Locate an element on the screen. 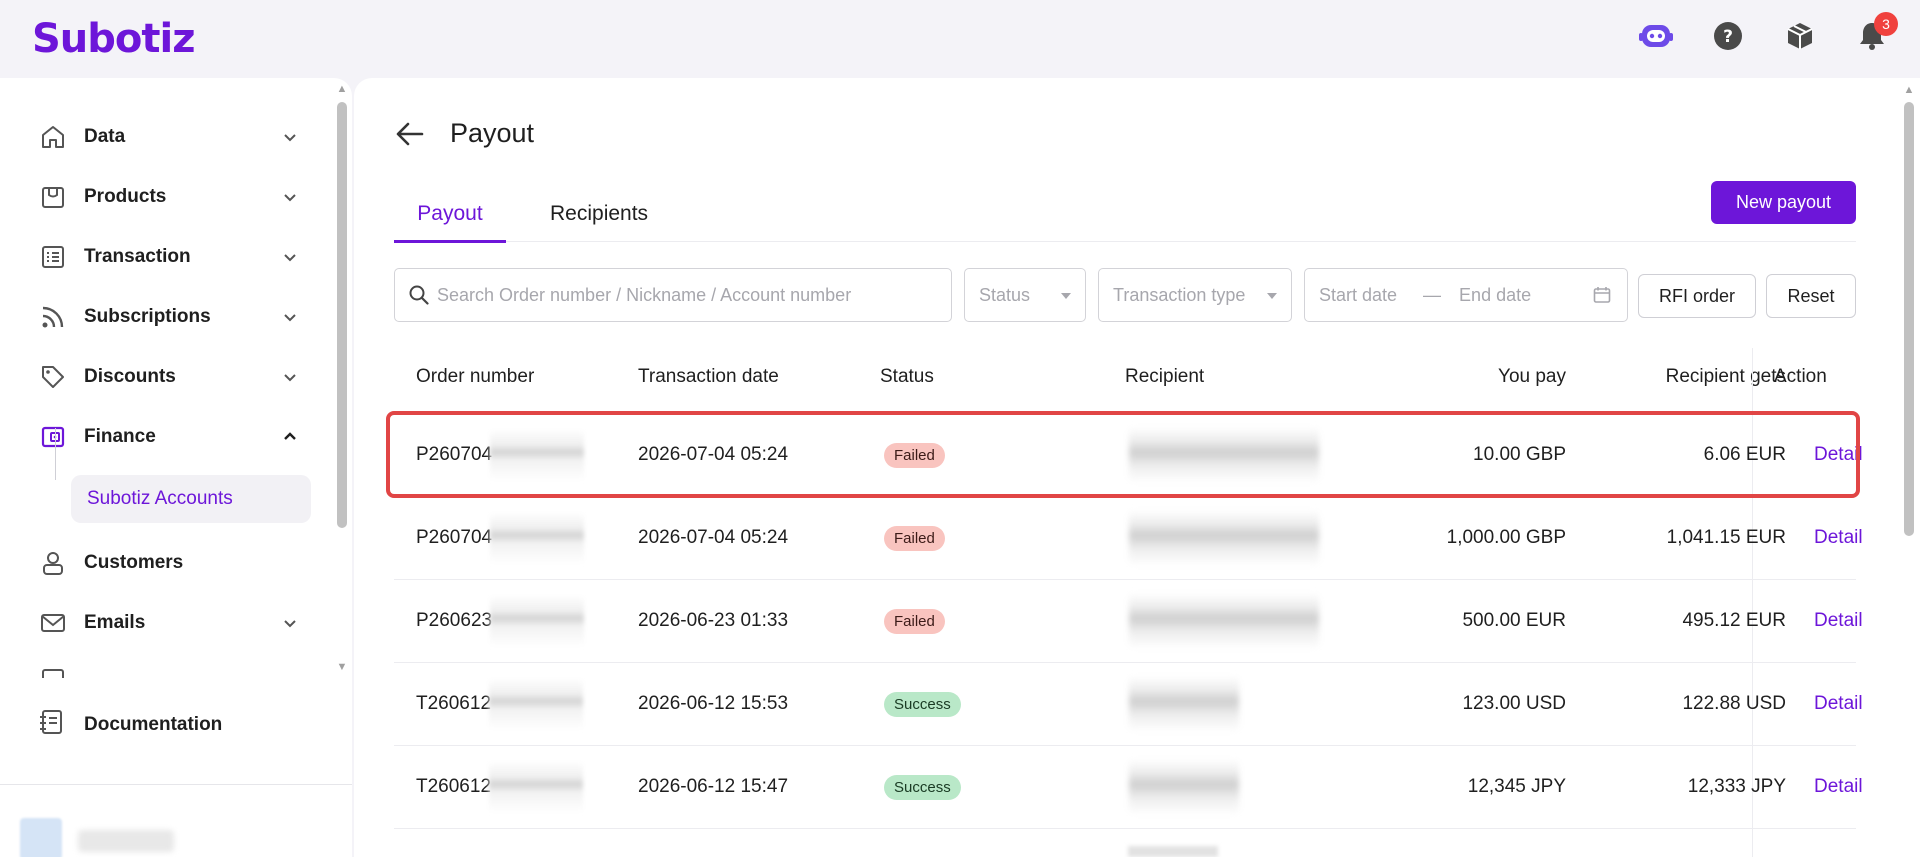 Image resolution: width=1920 pixels, height=857 pixels. main-scrollbar: ▲ is located at coordinates (1909, 467).